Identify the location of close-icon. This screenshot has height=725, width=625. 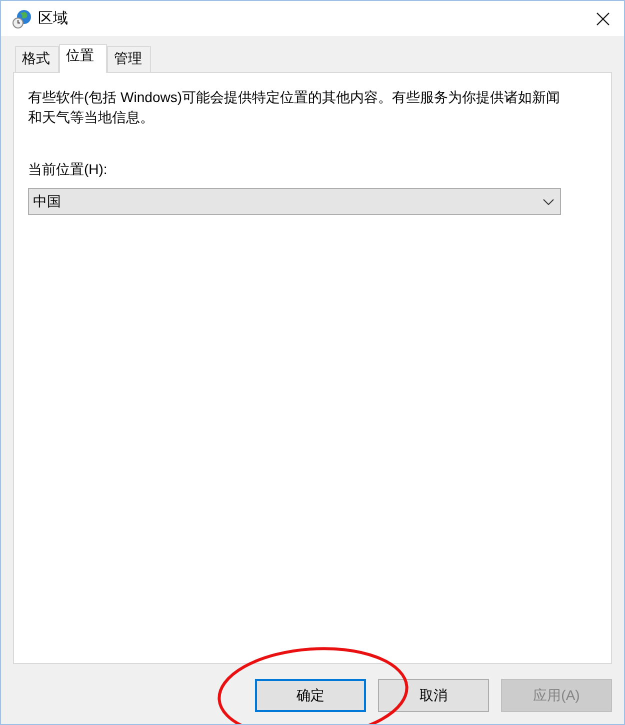
(603, 19).